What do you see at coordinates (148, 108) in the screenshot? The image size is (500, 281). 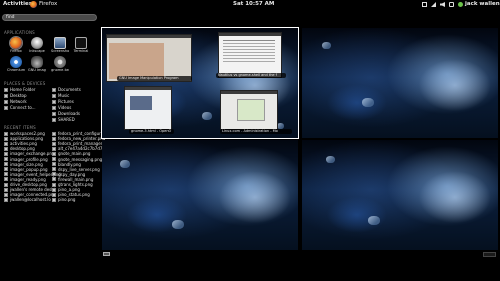 I see `window-openoffice` at bounding box center [148, 108].